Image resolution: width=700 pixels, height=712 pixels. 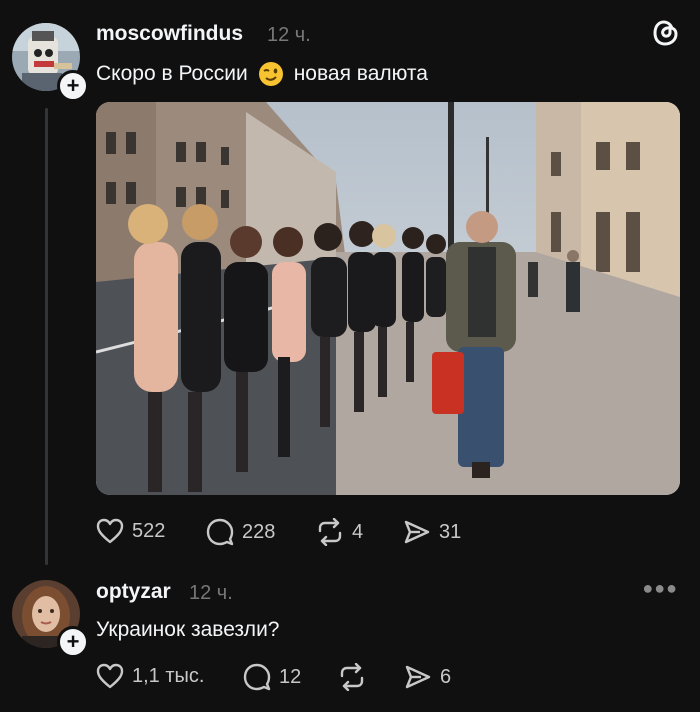 I want to click on share-button: 31, so click(x=432, y=532).